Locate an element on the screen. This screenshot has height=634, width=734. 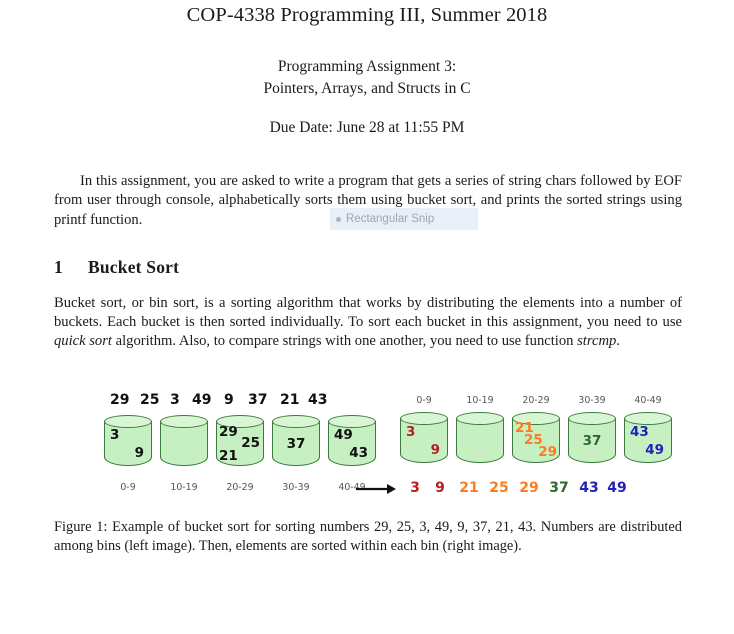
subtitle-line-2: Pointers, Arrays, and Structs in C is located at coordinates (367, 88).